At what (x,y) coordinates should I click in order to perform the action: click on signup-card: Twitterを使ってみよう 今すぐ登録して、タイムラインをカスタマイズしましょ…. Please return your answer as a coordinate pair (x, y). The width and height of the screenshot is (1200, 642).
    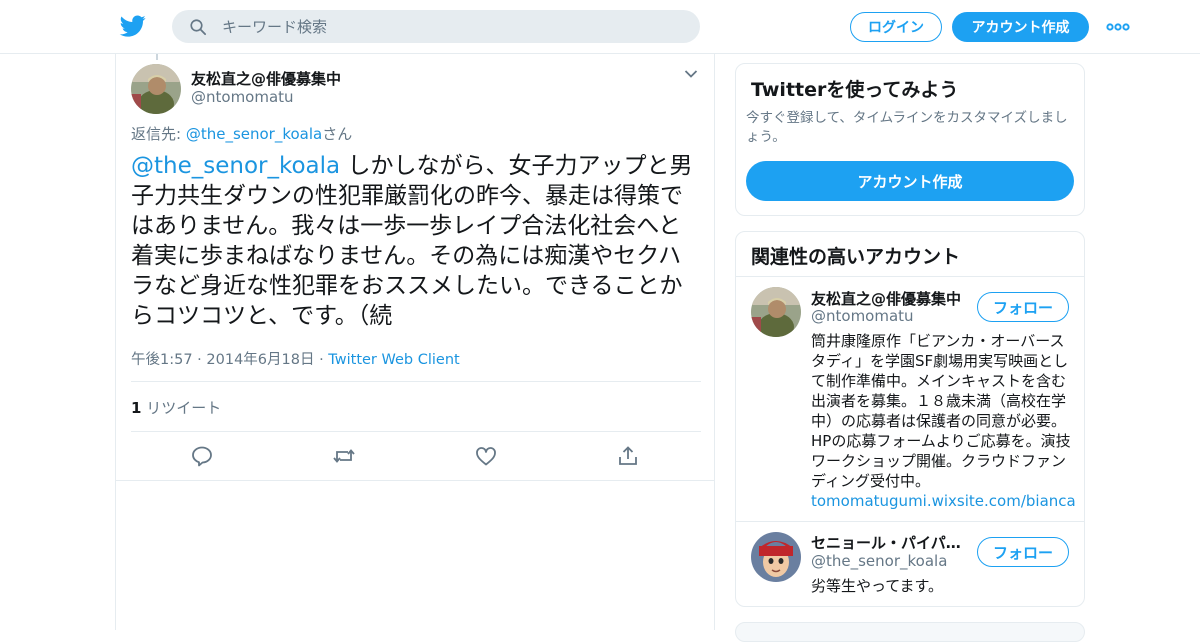
    Looking at the image, I should click on (910, 139).